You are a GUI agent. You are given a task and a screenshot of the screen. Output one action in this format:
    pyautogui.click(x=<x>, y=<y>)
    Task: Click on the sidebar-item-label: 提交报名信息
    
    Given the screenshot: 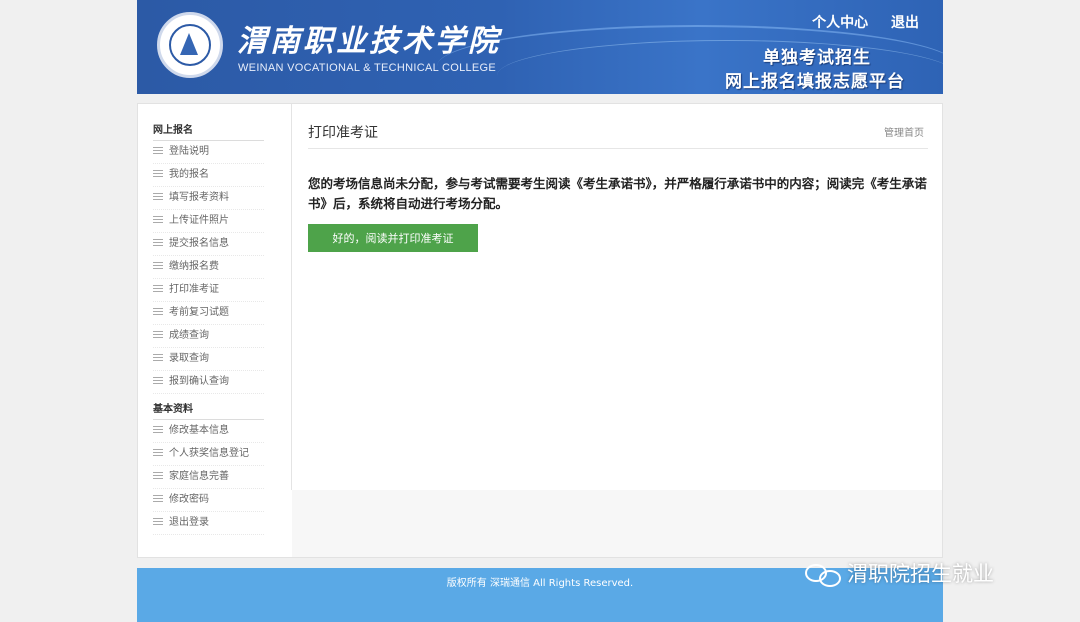 What is the action you would take?
    pyautogui.click(x=199, y=243)
    